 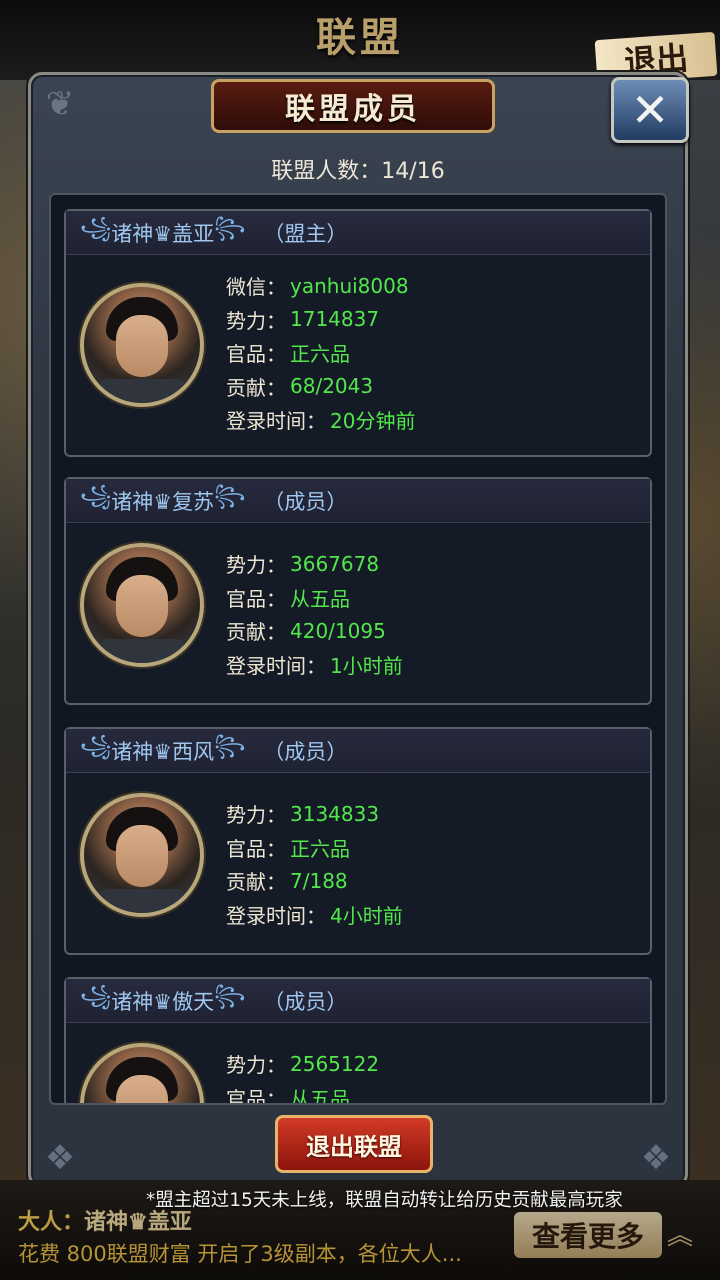 What do you see at coordinates (314, 864) in the screenshot?
I see `member-info: 势力： 3134833 官品： 正六品 贡献： 7/188 登录时间： 4小时前` at bounding box center [314, 864].